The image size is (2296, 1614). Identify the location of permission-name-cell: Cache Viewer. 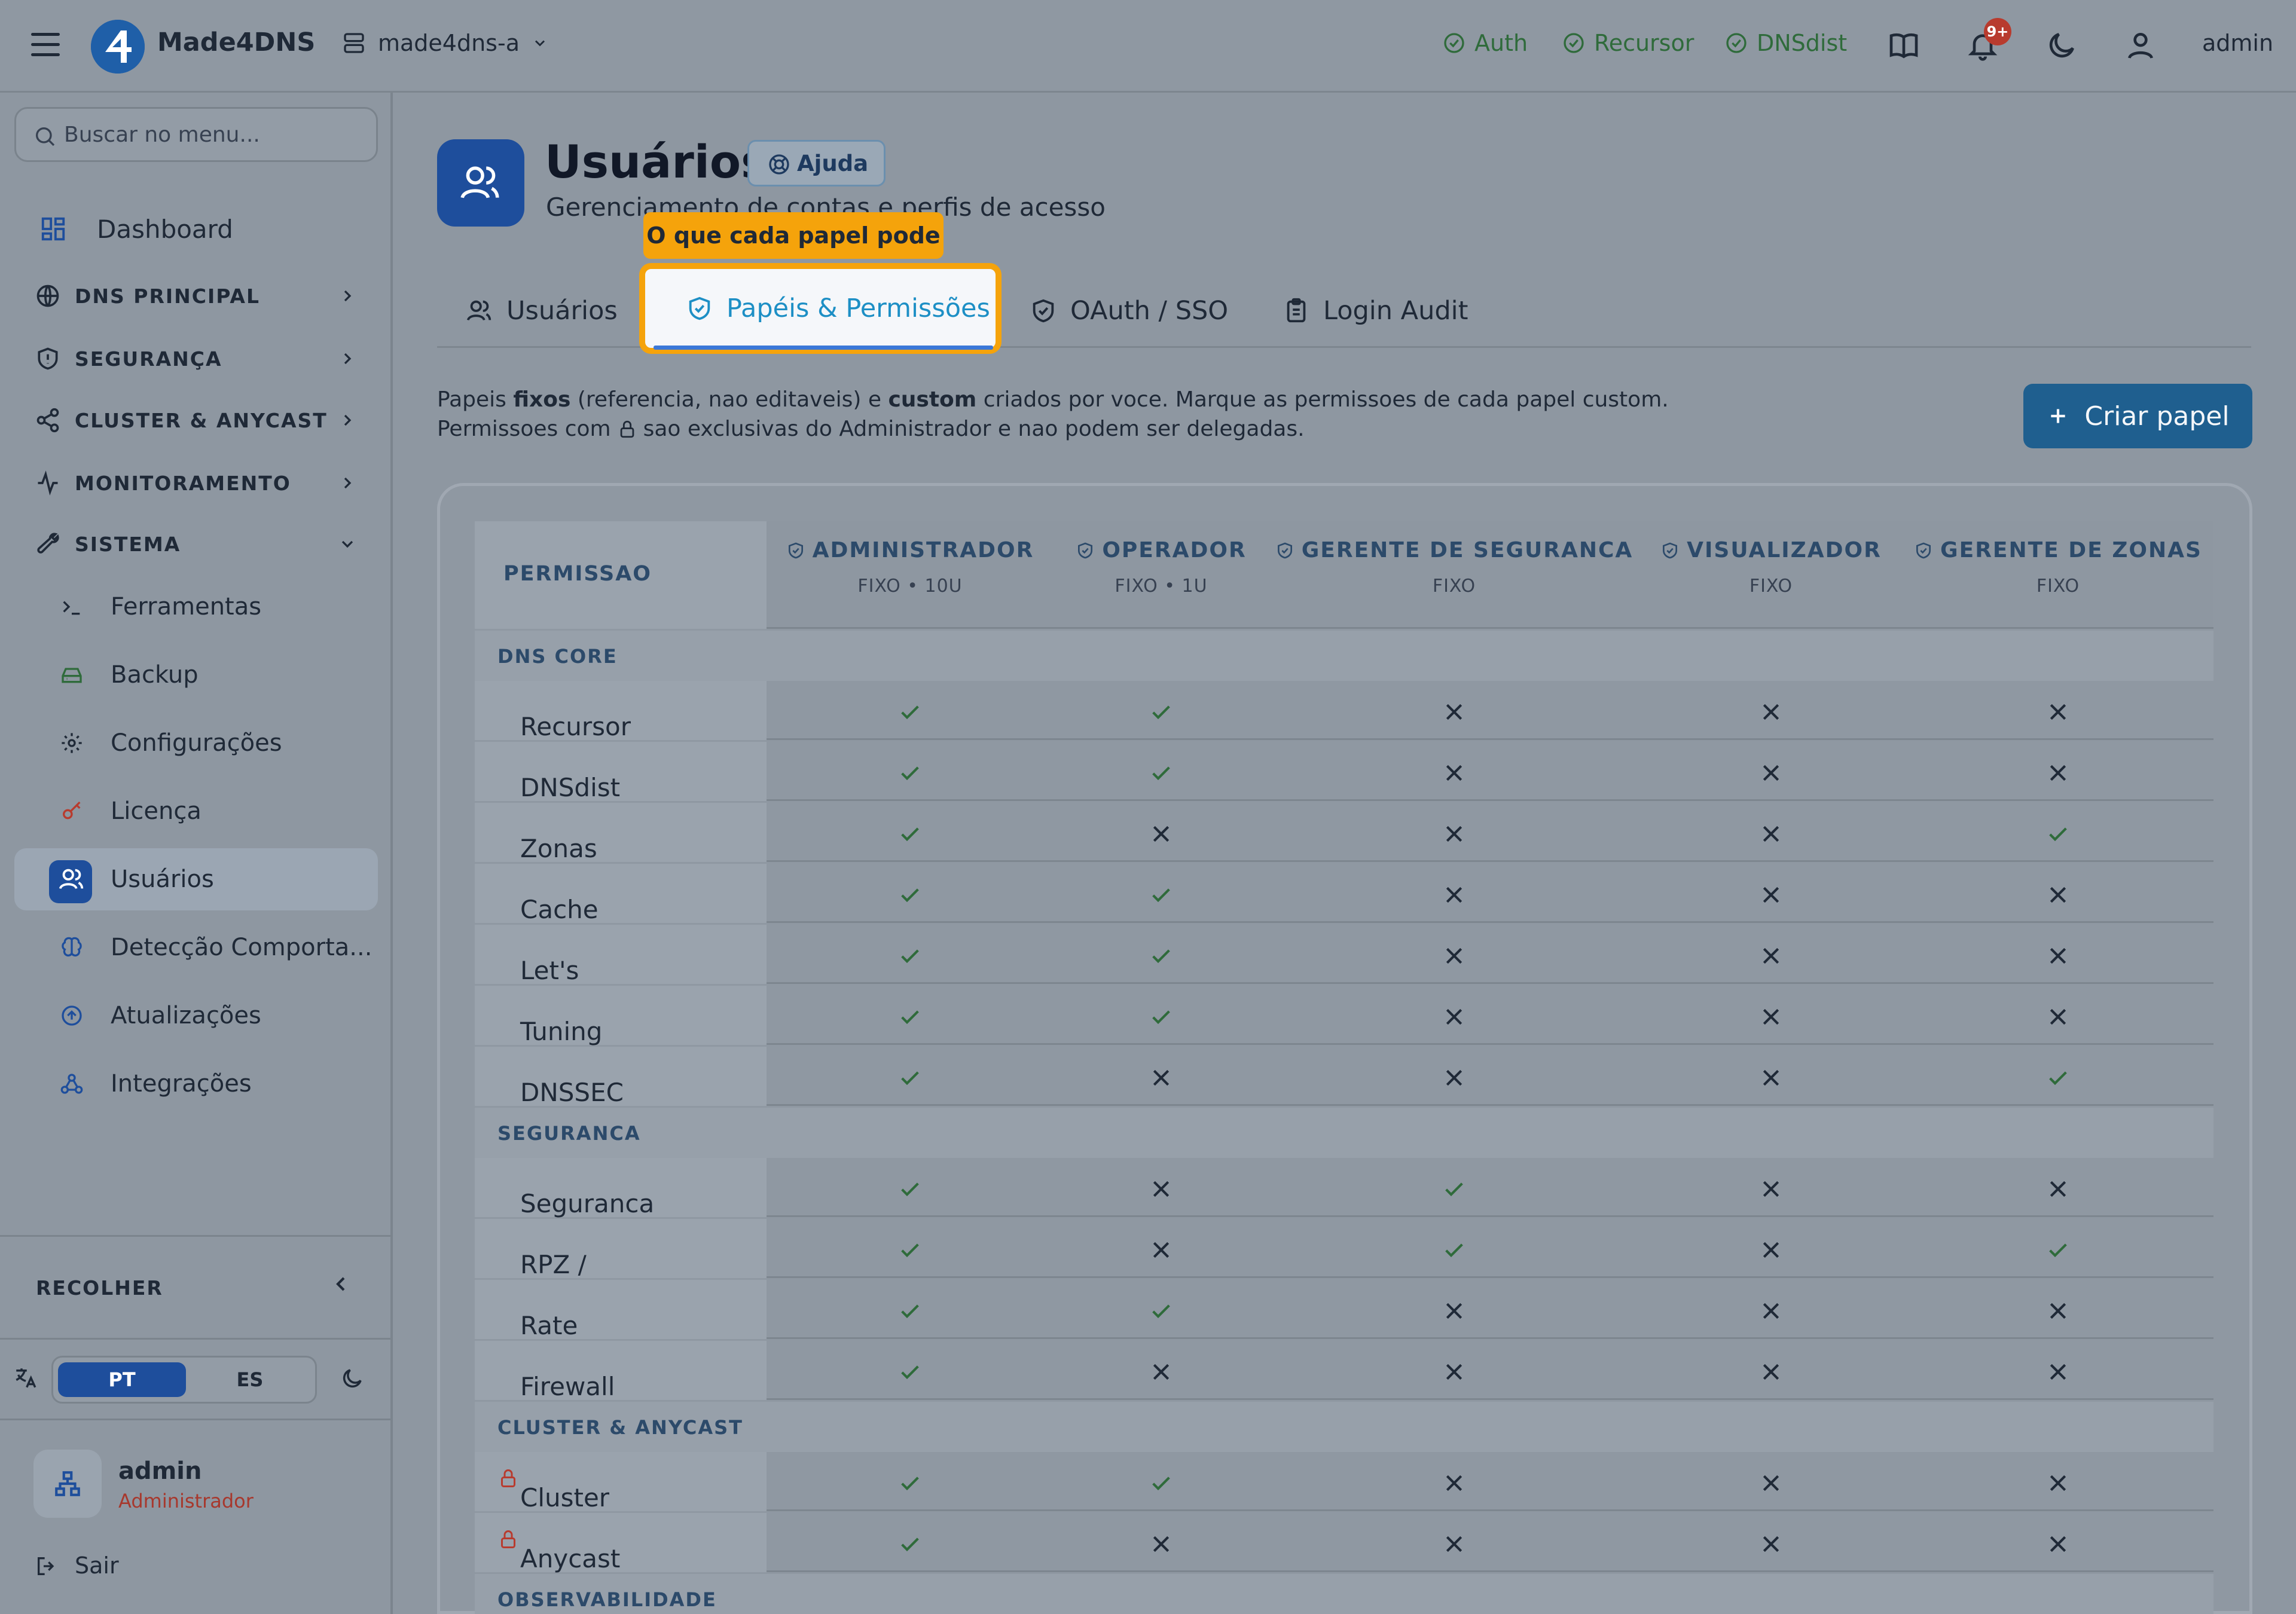
(621, 908).